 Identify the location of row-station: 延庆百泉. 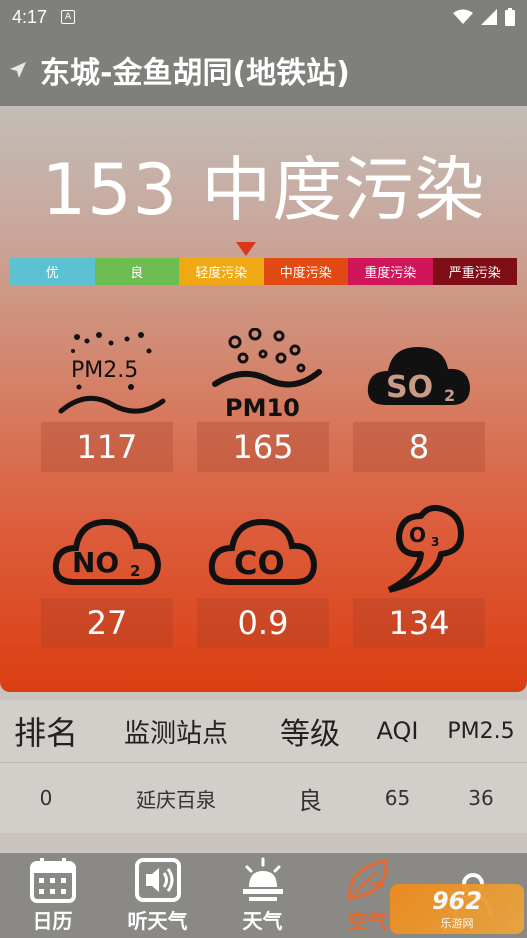
(176, 799).